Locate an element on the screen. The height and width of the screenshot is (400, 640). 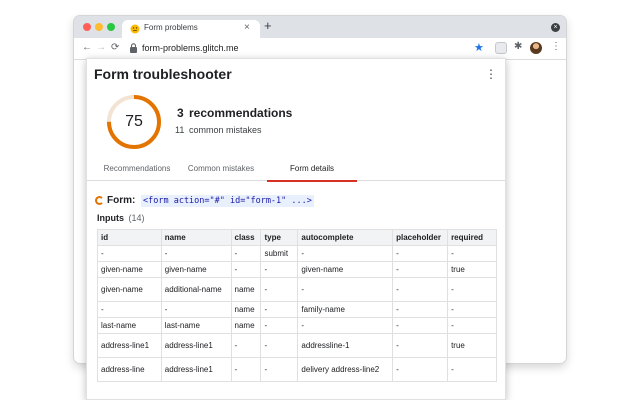
table-row: - - - submit - - - is located at coordinates (297, 253).